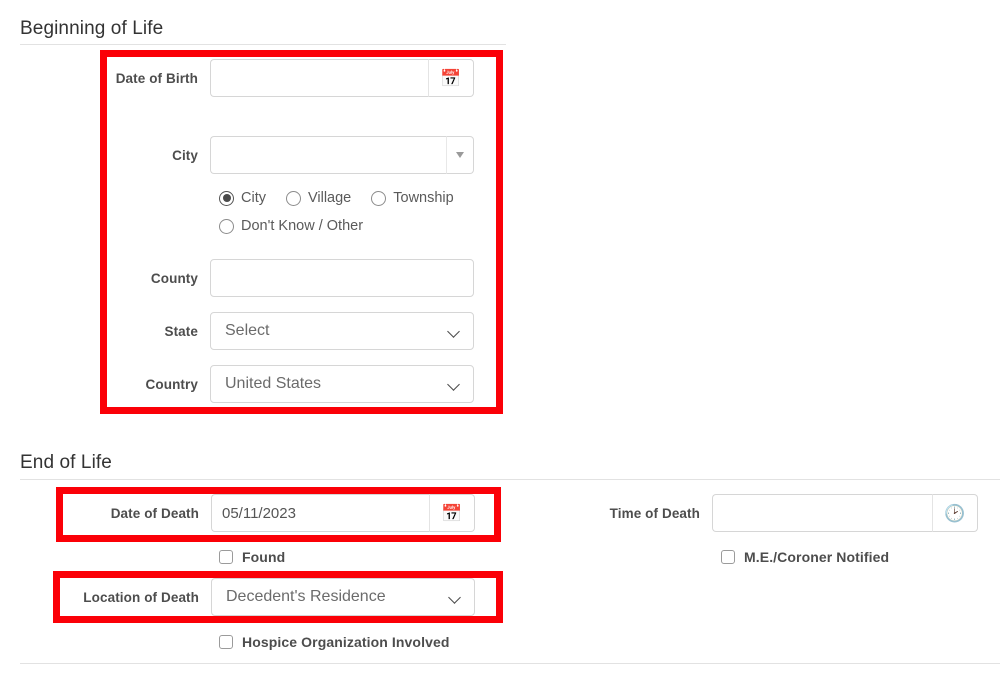 The height and width of the screenshot is (685, 1008). Describe the element at coordinates (92, 28) in the screenshot. I see `section-title-beginning-of-life: Beginning of Life` at that location.